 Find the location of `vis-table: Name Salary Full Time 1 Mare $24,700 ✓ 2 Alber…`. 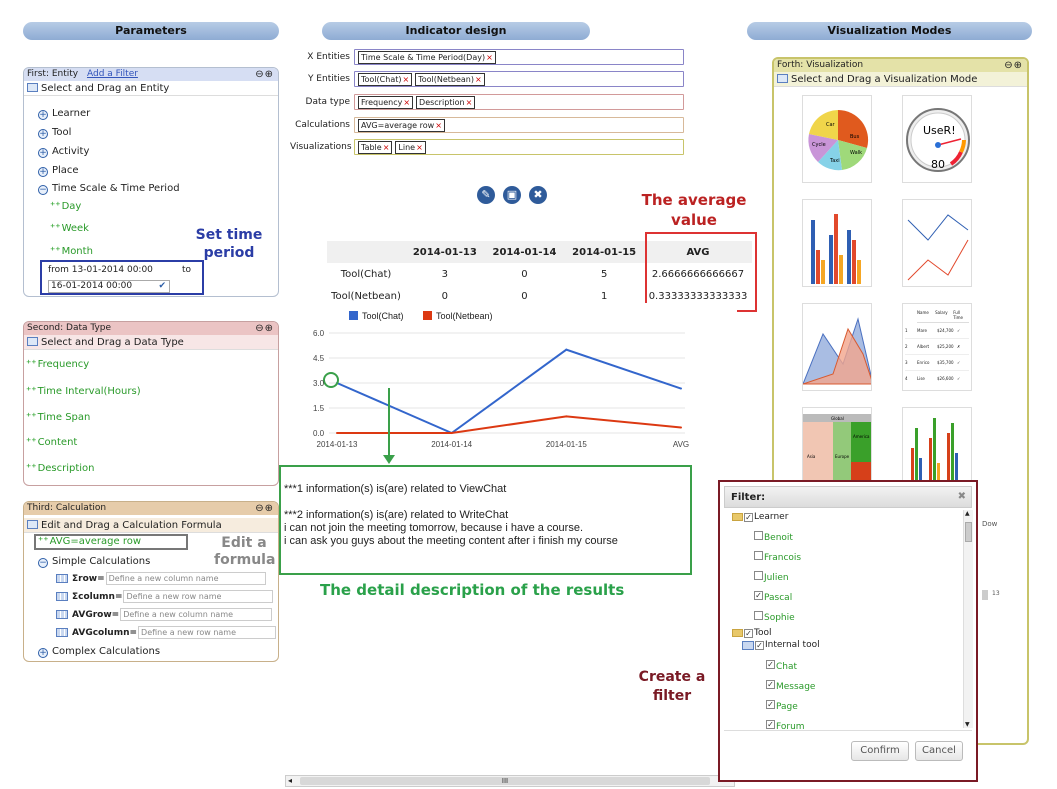

vis-table: Name Salary Full Time 1 Mare $24,700 ✓ 2 Alber… is located at coordinates (937, 347).